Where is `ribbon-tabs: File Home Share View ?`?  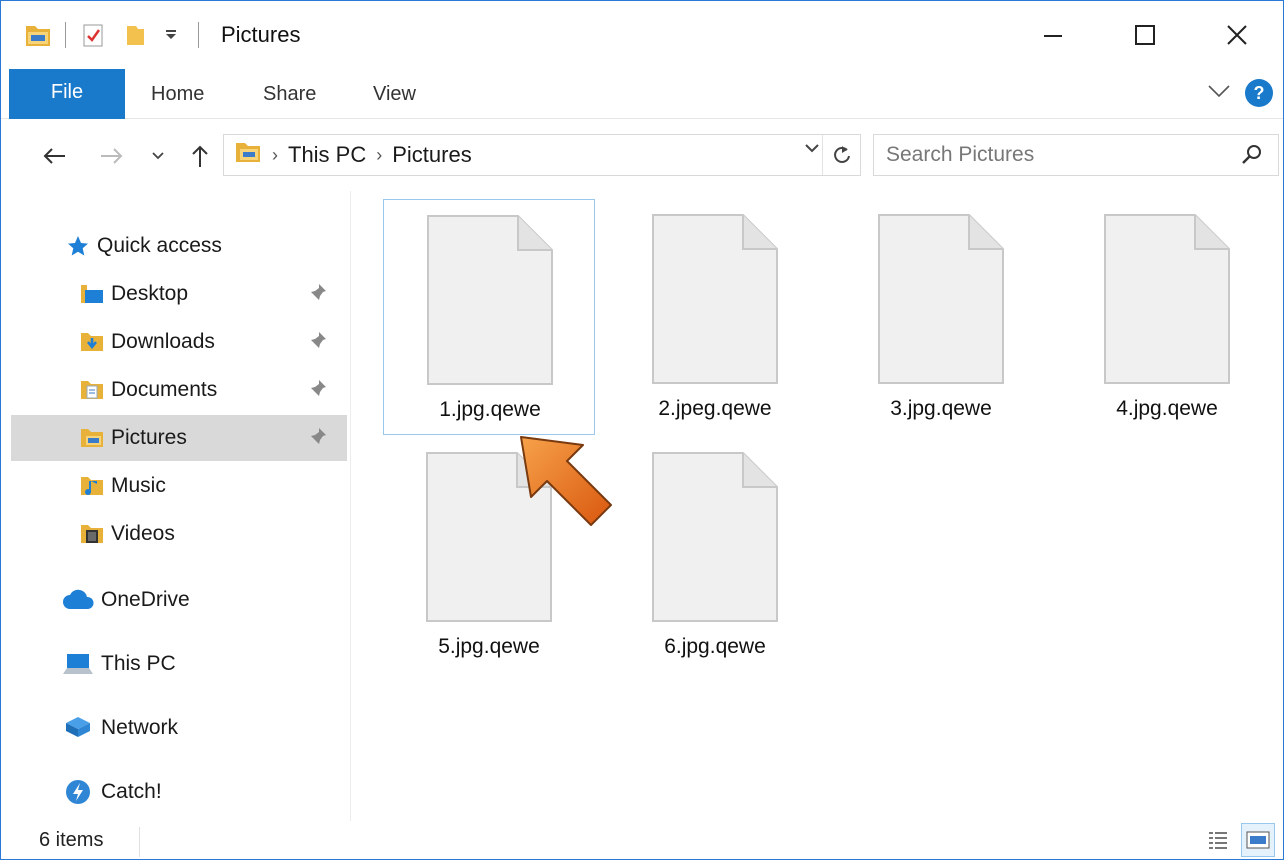
ribbon-tabs: File Home Share View ? is located at coordinates (642, 94).